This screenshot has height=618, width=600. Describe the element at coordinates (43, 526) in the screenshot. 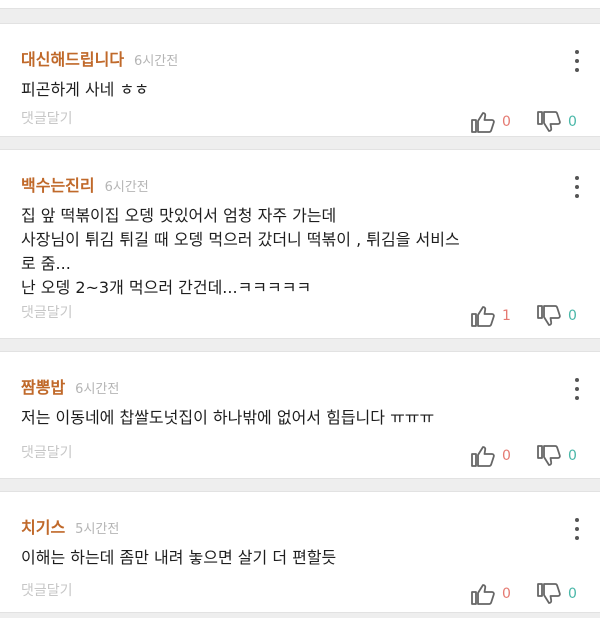

I see `comment-author: 치기스` at that location.